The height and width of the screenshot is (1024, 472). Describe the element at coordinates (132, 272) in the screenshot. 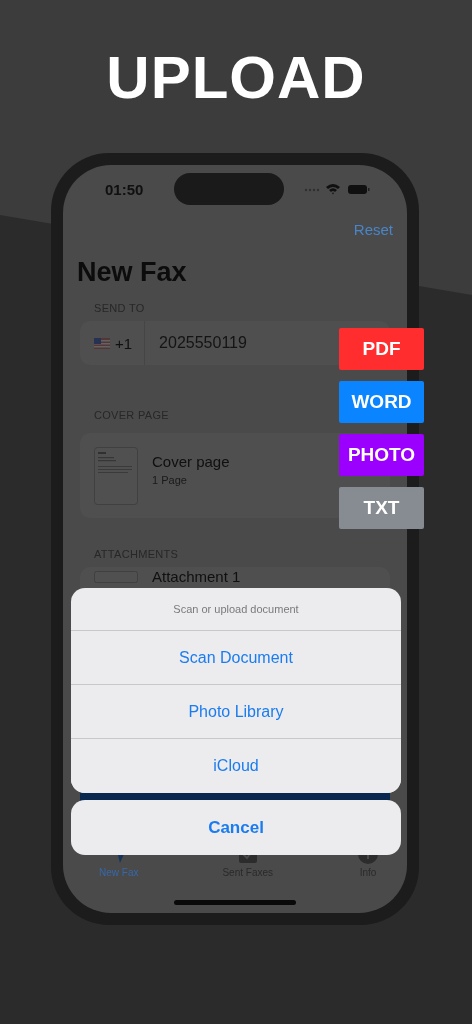

I see `screen-title: New Fax` at that location.